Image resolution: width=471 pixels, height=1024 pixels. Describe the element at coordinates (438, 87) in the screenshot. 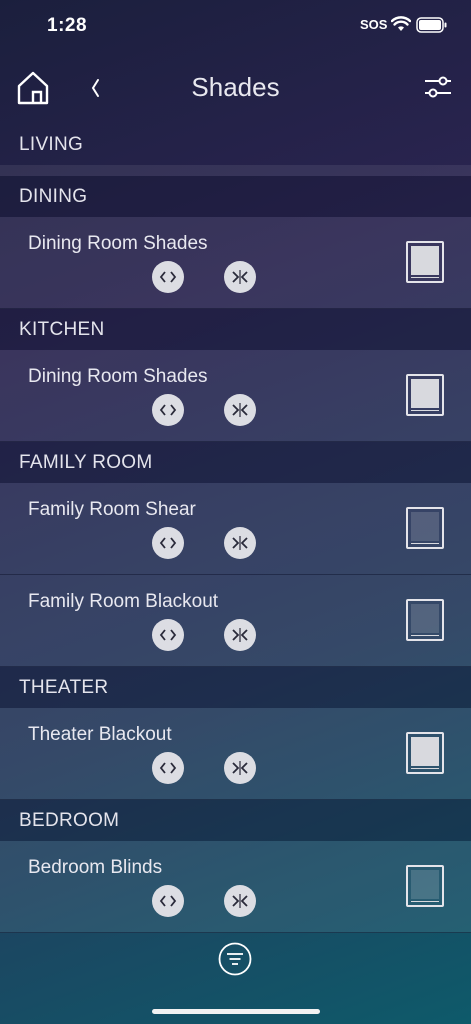

I see `sliders-icon` at that location.